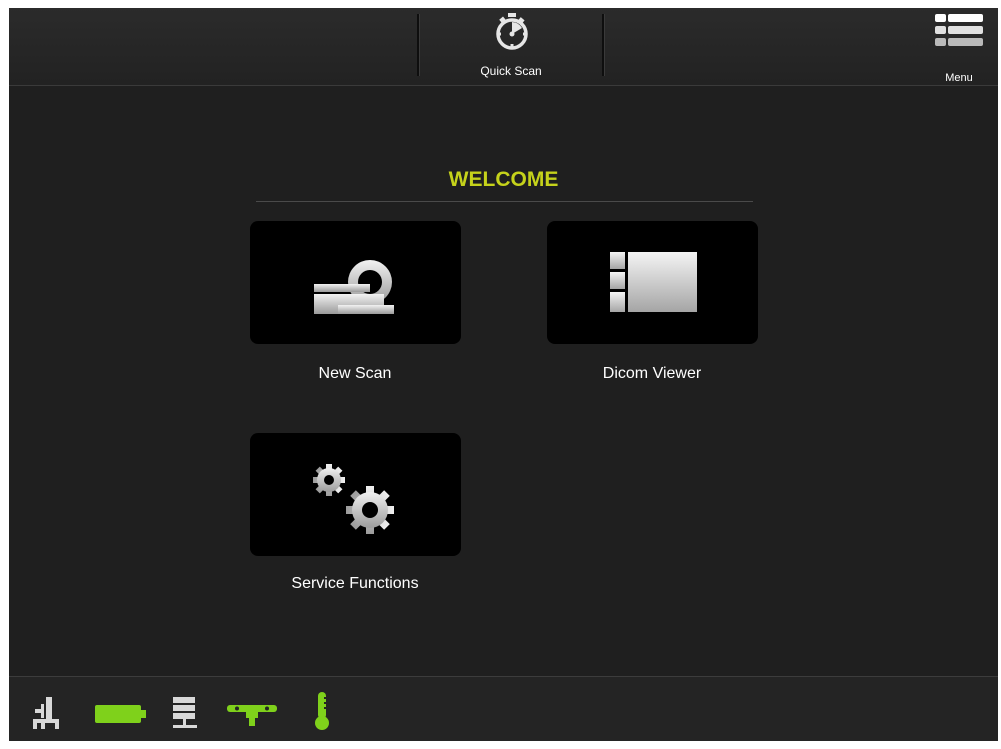  I want to click on divider, so click(504, 201).